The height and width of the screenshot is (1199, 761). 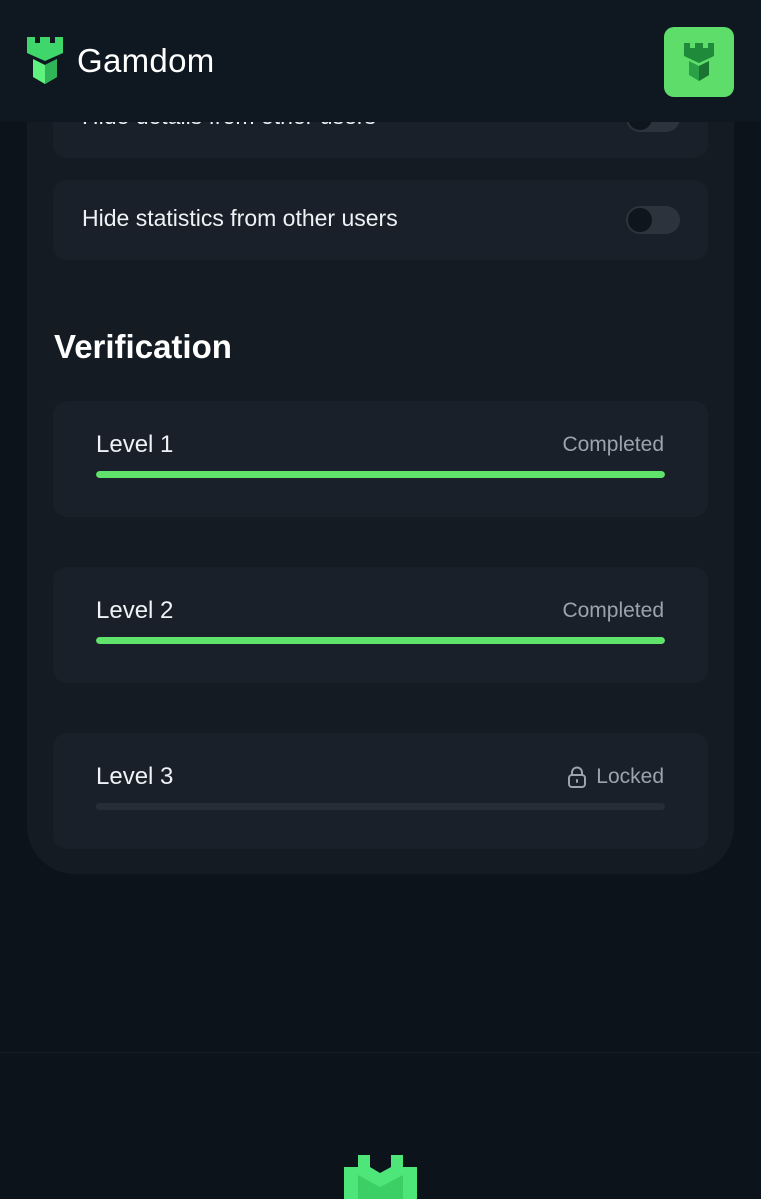 I want to click on footer, so click(x=380, y=1125).